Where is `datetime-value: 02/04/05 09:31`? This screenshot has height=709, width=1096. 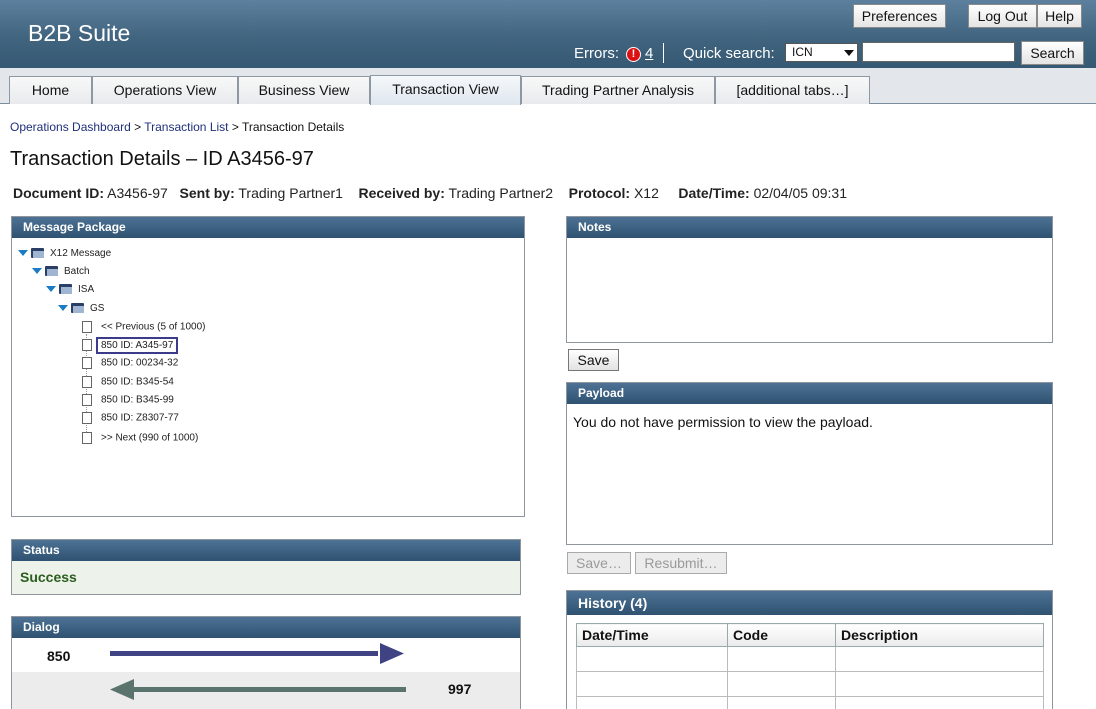
datetime-value: 02/04/05 09:31 is located at coordinates (800, 193).